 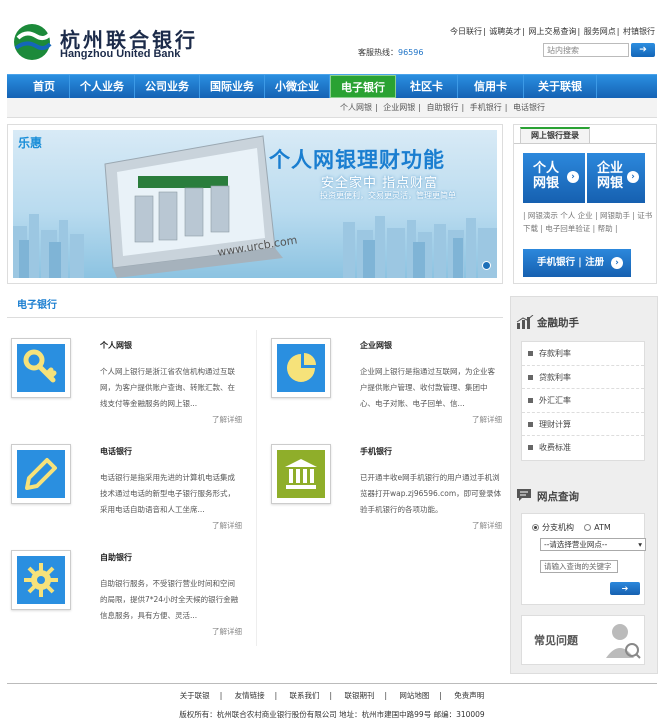 I want to click on finance-item-label: 理财计算, so click(x=555, y=424).